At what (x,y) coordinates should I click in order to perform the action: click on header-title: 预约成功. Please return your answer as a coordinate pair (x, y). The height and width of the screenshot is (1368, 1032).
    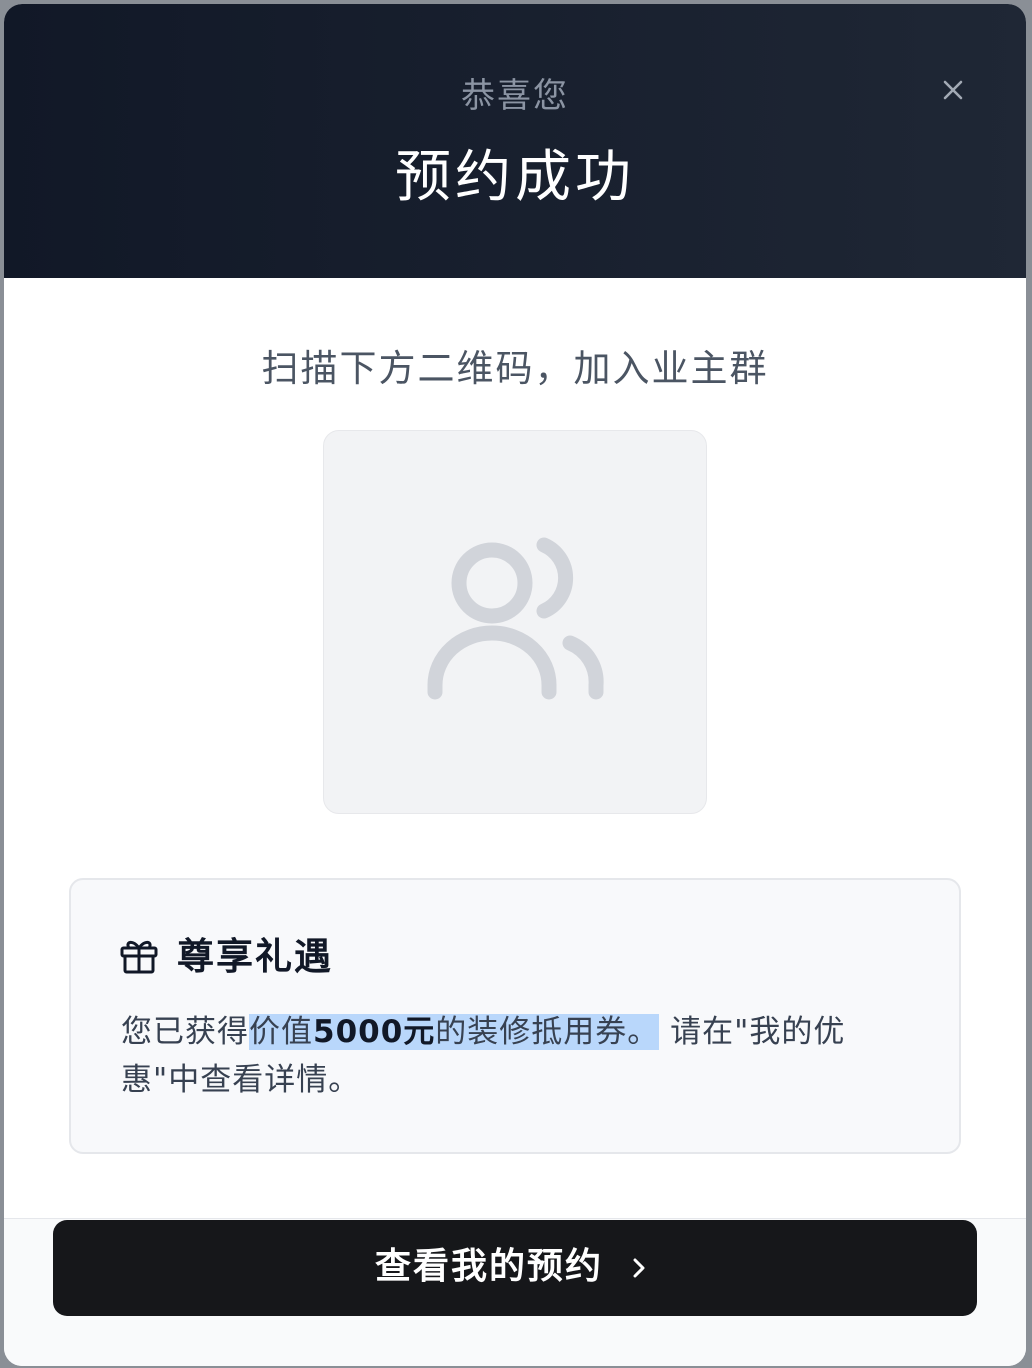
    Looking at the image, I should click on (515, 177).